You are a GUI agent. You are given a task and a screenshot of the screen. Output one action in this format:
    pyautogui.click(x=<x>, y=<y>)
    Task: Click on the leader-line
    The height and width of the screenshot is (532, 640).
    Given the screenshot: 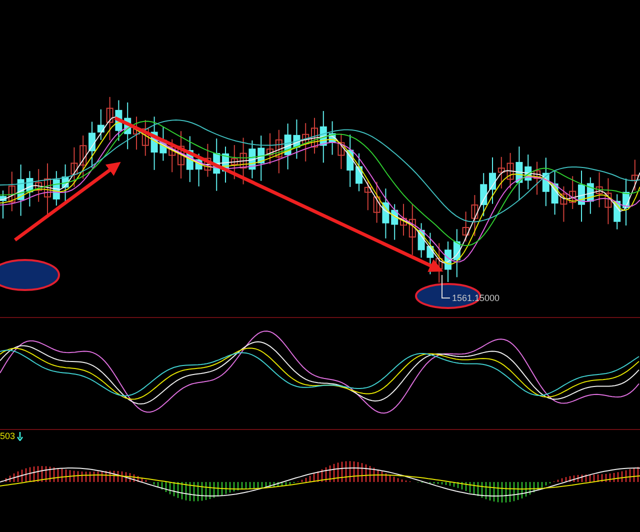 What is the action you would take?
    pyautogui.click(x=446, y=286)
    